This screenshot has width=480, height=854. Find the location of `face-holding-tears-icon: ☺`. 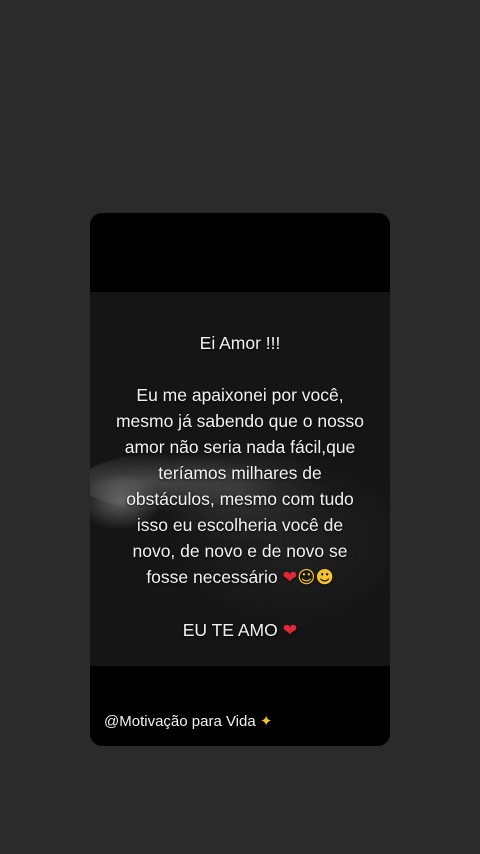

face-holding-tears-icon: ☺ is located at coordinates (306, 578).